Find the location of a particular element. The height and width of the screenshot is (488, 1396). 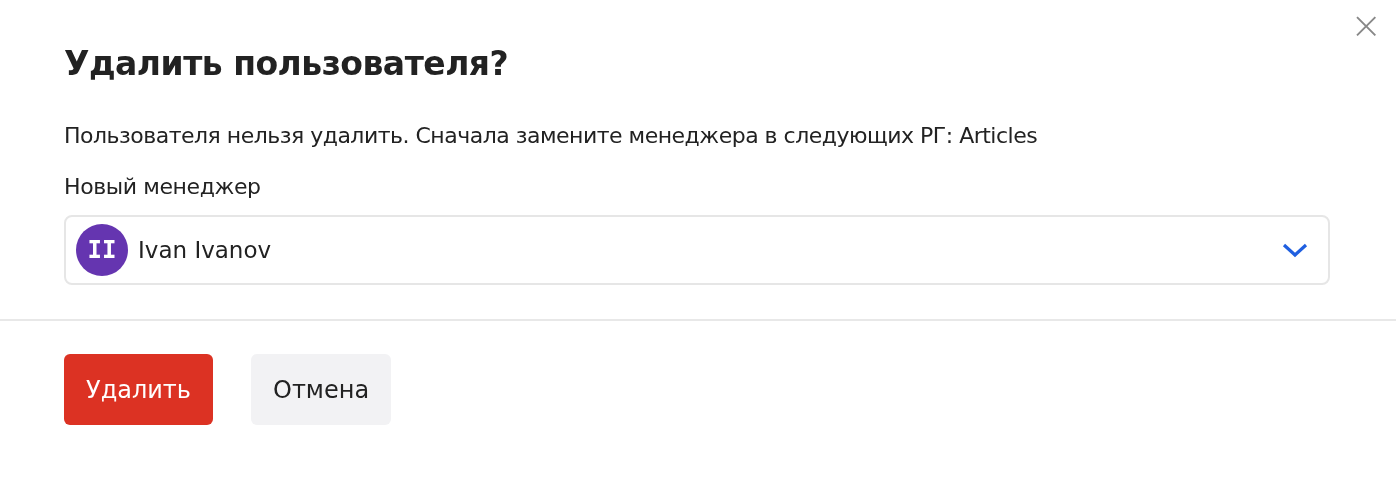

avatar-initials: II is located at coordinates (102, 250).